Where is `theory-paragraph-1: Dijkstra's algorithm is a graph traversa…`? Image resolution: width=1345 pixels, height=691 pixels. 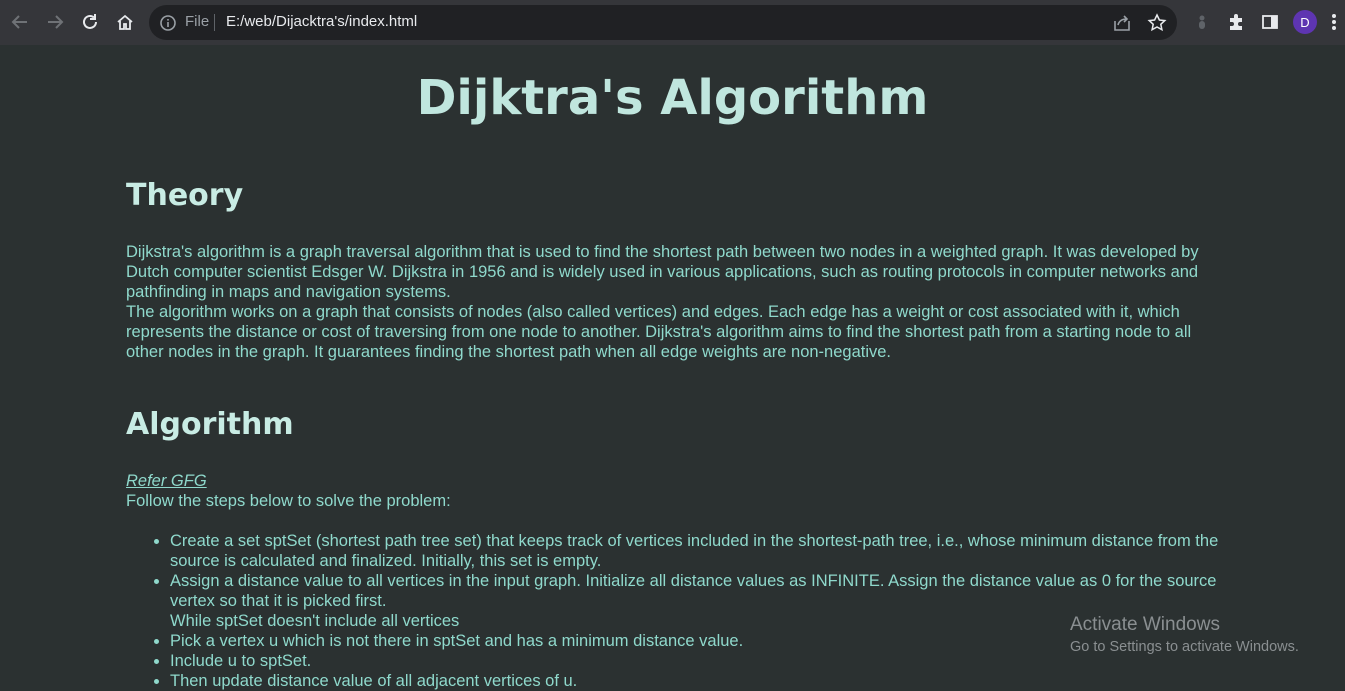 theory-paragraph-1: Dijkstra's algorithm is a graph traversa… is located at coordinates (662, 272).